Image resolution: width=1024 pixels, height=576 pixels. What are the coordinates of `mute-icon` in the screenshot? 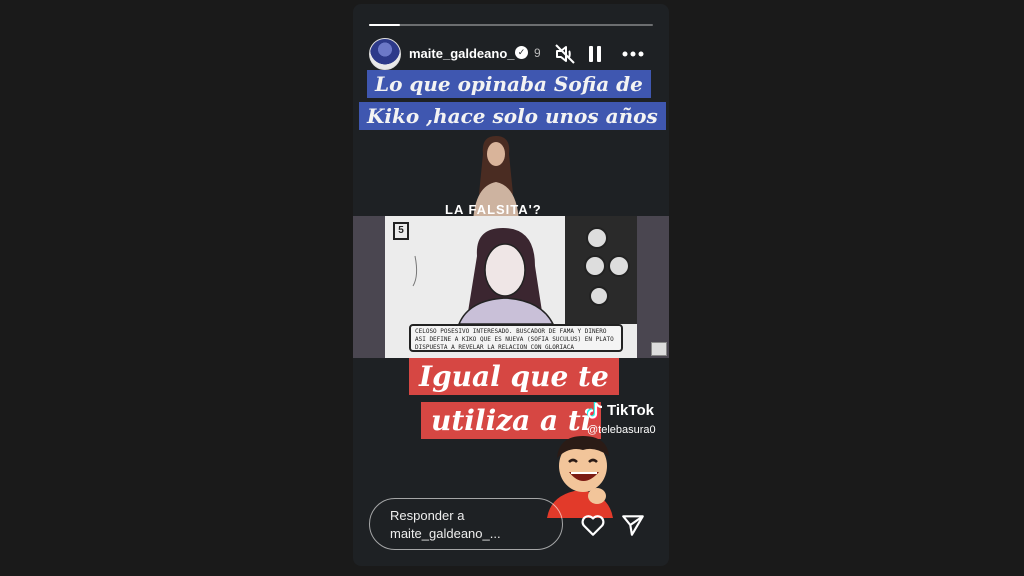 It's located at (565, 54).